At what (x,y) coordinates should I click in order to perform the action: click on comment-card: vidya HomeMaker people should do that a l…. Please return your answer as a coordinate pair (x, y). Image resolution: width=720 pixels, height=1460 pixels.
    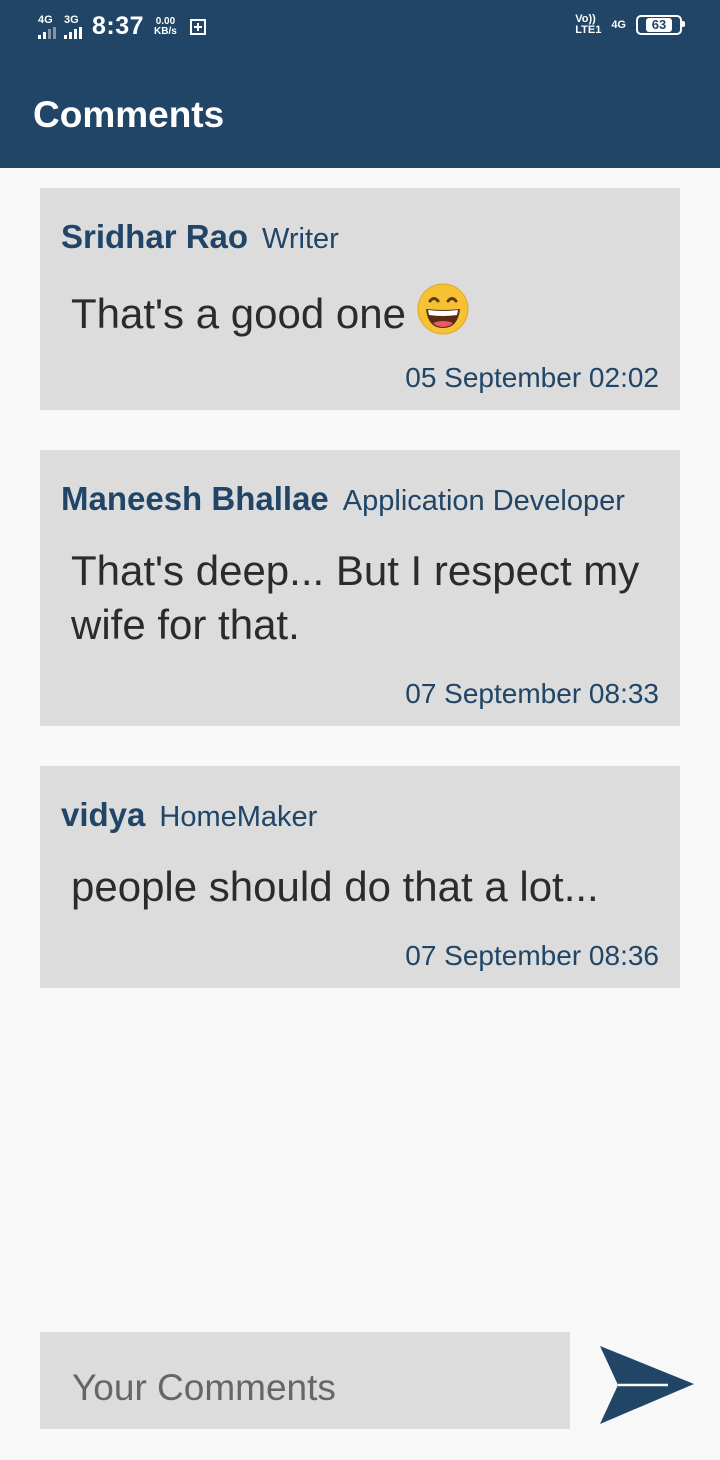
    Looking at the image, I should click on (360, 877).